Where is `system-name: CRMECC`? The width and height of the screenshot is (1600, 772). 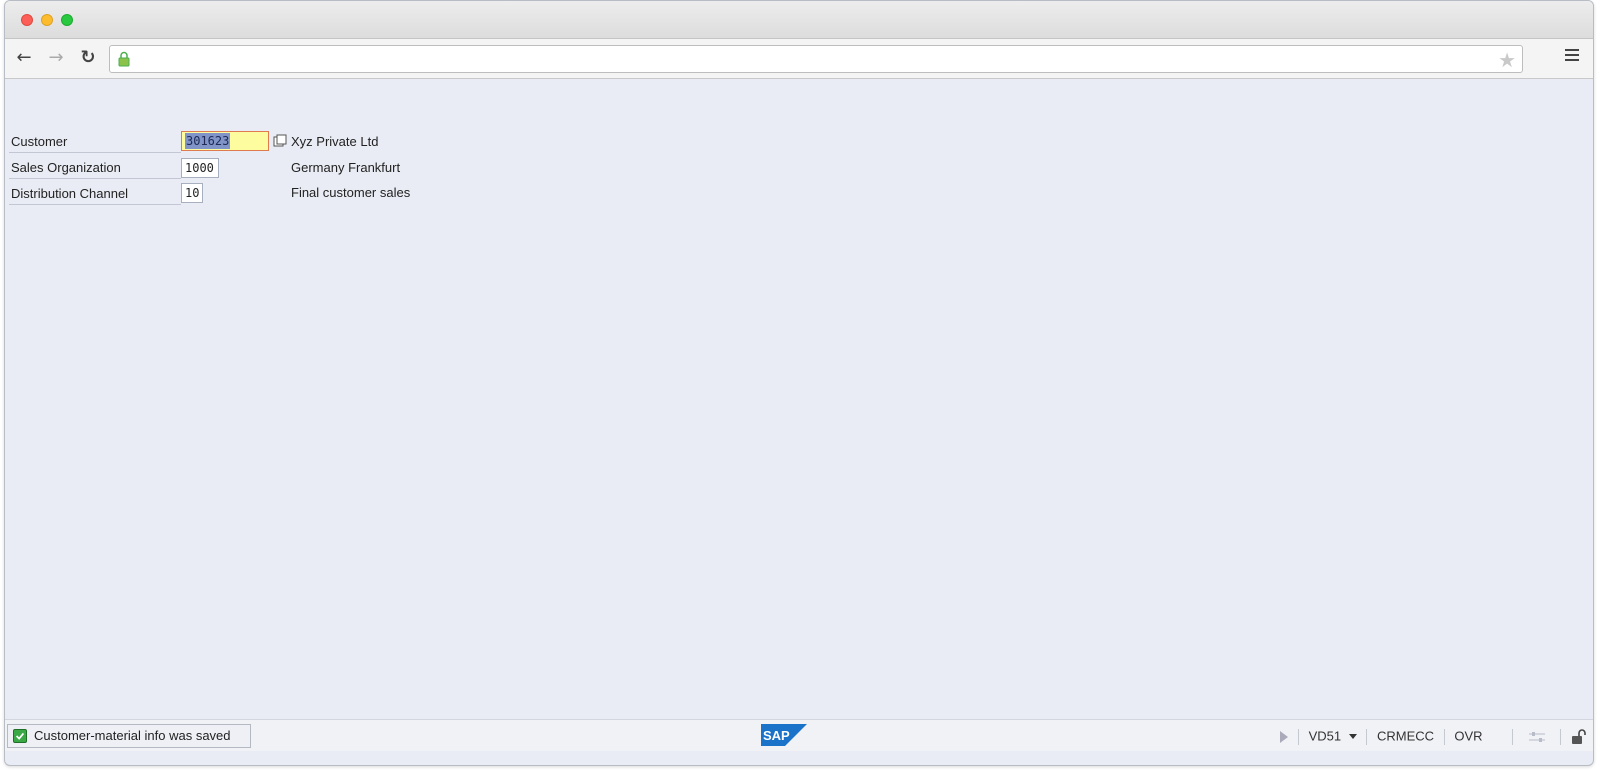 system-name: CRMECC is located at coordinates (1406, 736).